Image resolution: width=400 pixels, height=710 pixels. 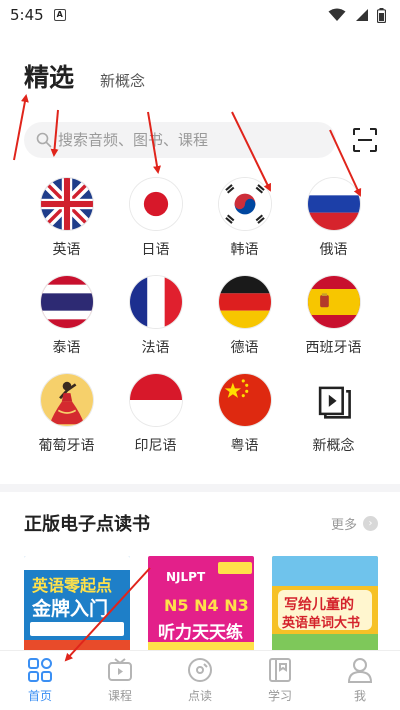 What do you see at coordinates (155, 204) in the screenshot?
I see `japan-flag-icon` at bounding box center [155, 204].